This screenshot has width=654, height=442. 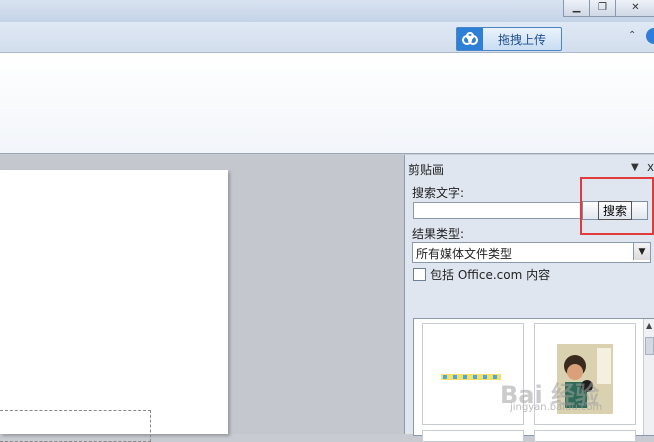 I want to click on maximize-button: ❐, so click(x=602, y=8).